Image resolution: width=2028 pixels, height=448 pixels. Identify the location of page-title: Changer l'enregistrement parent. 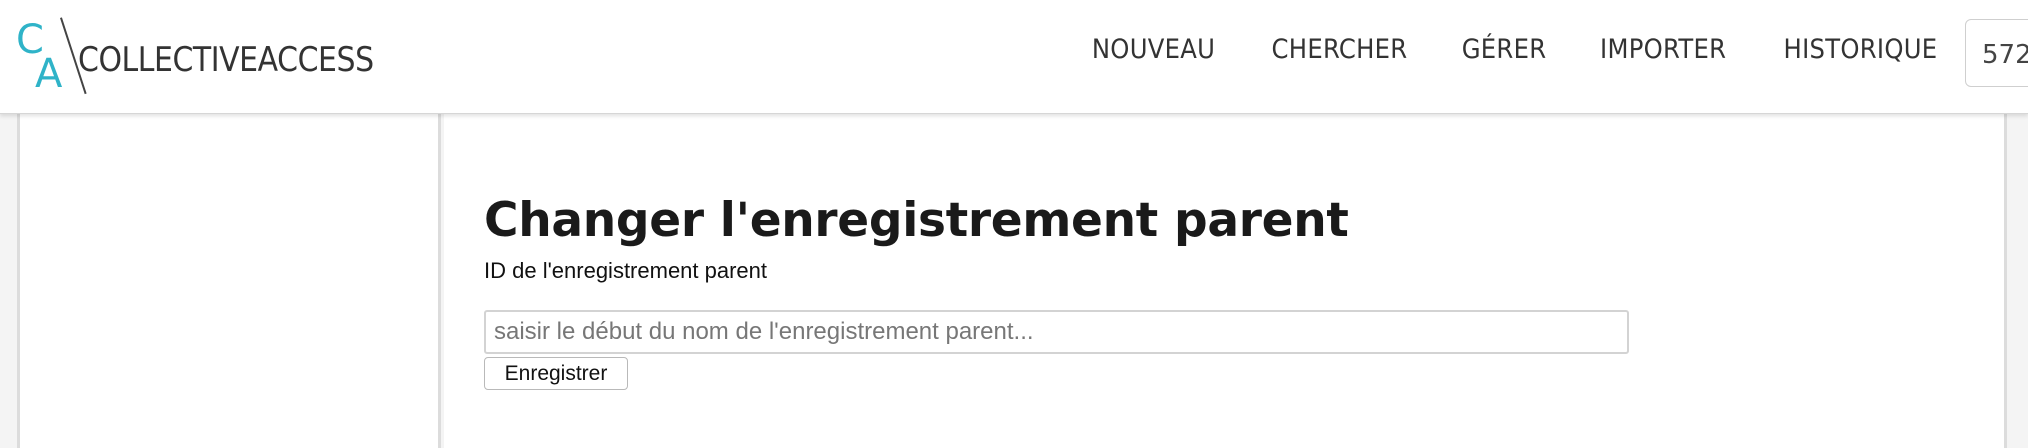
(916, 221).